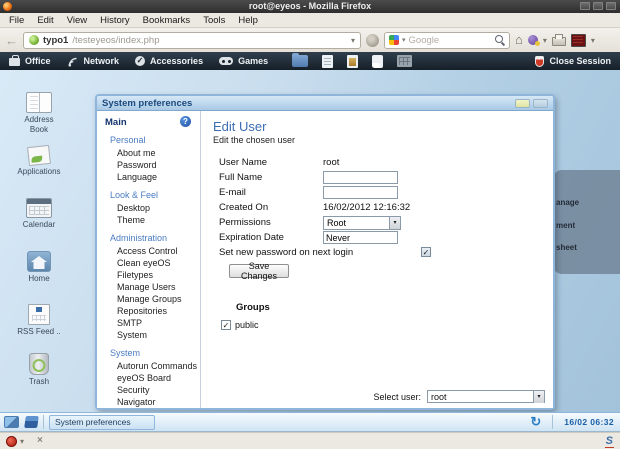 The height and width of the screenshot is (449, 620). I want to click on prefs-close-button, so click(540, 103).